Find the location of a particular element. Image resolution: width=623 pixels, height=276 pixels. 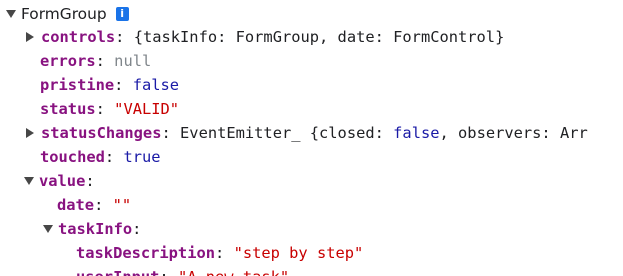

date-row: date : "" is located at coordinates (94, 205).